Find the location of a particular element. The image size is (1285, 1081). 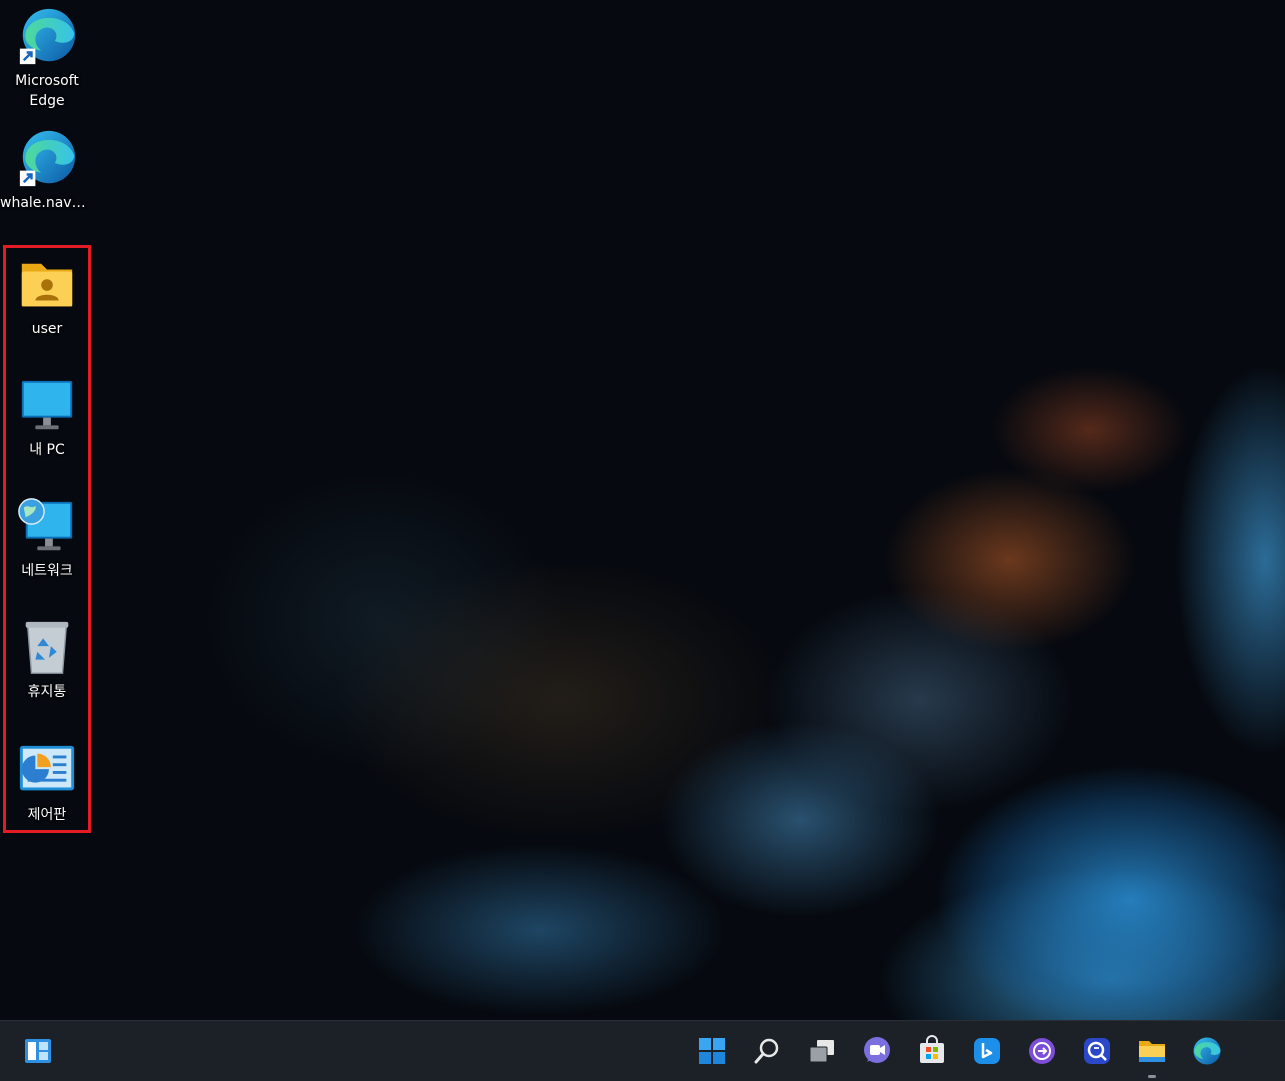

file-explorer-button is located at coordinates (1152, 1054).